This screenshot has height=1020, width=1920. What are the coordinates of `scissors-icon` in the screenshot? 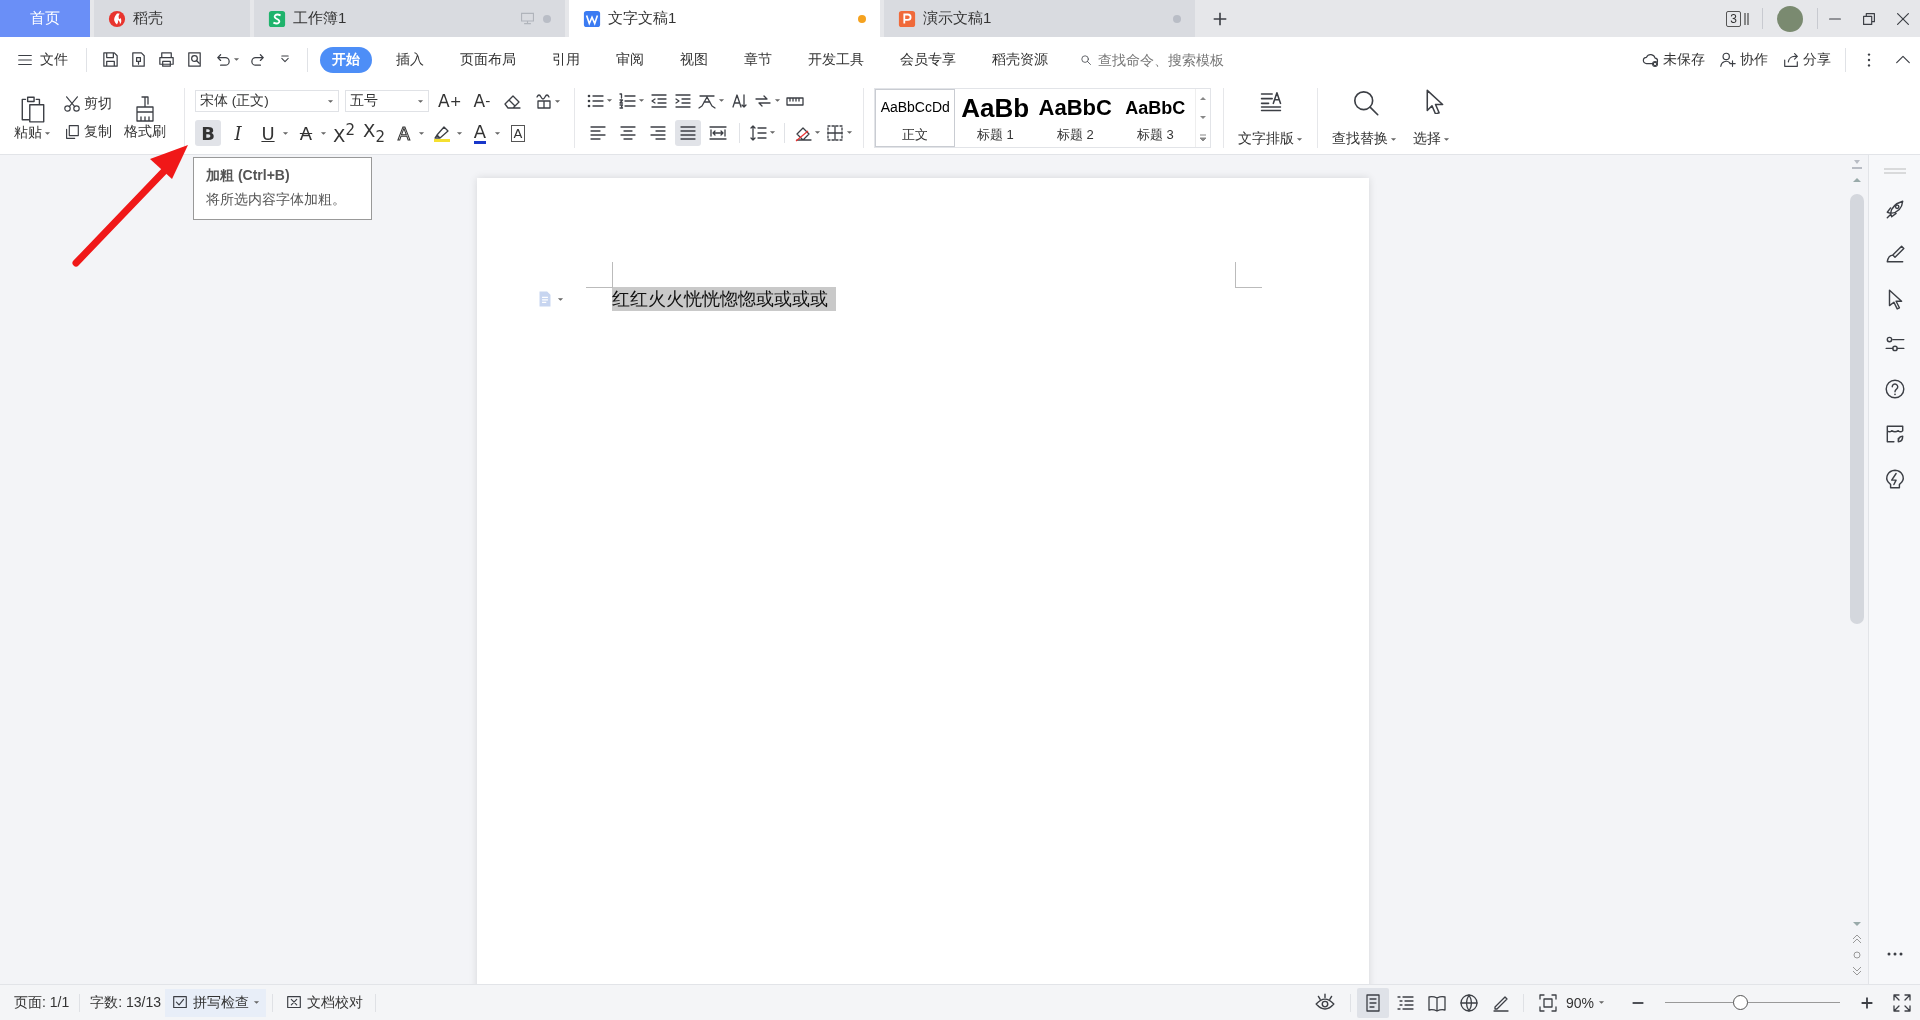 It's located at (72, 104).